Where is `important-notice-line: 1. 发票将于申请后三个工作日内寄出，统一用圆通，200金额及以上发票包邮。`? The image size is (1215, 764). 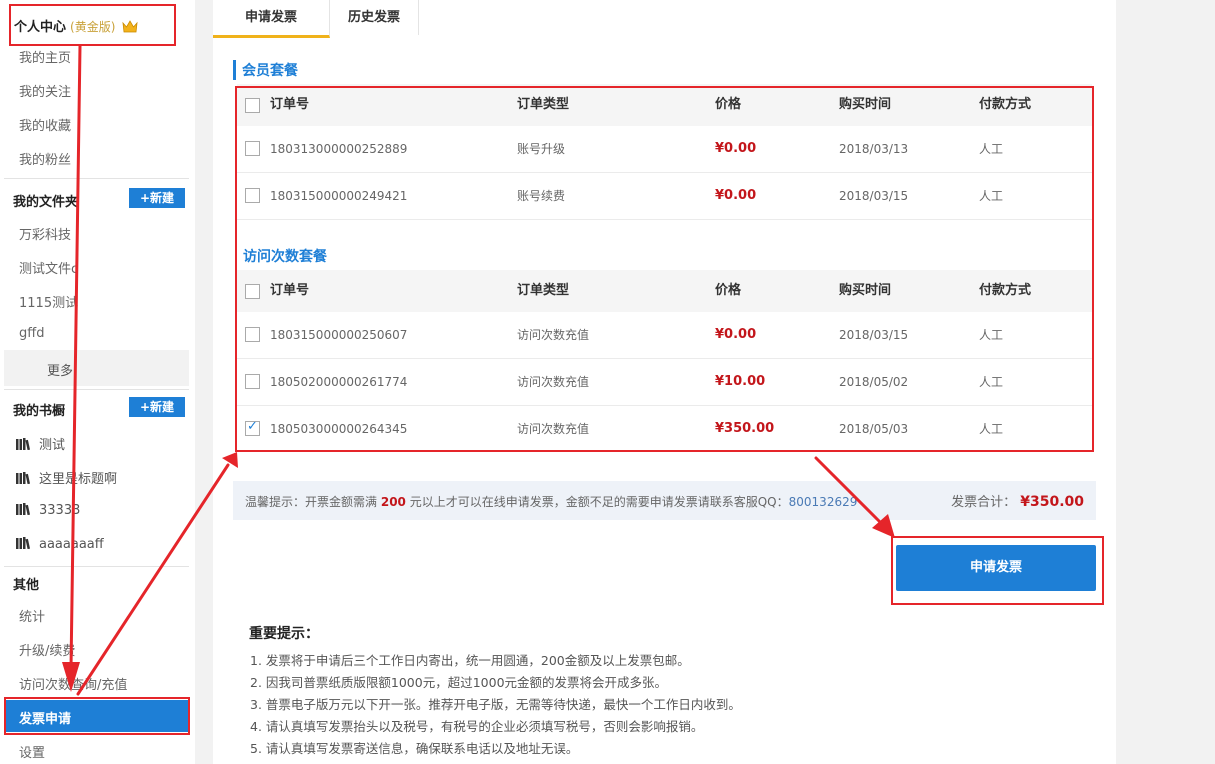
important-notice-line: 1. 发票将于申请后三个工作日内寄出，统一用圆通，200金额及以上发票包邮。 is located at coordinates (470, 660).